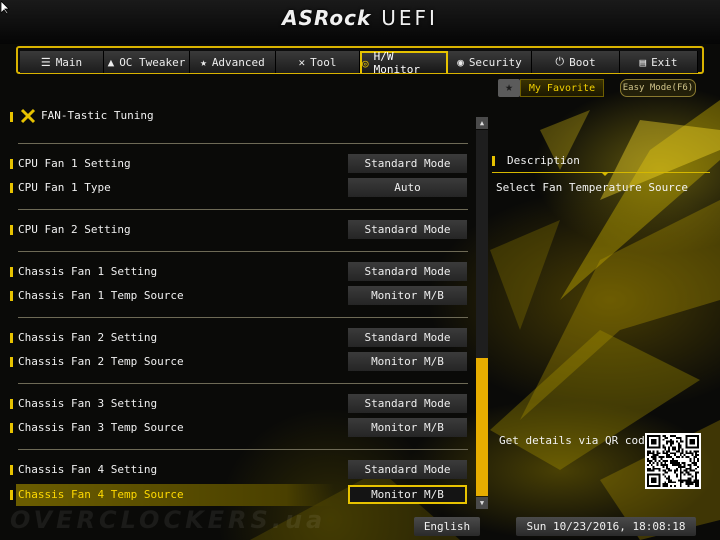  Describe the element at coordinates (235, 362) in the screenshot. I see `setting-row: Chassis Fan 2 Temp Source Monitor M/B` at that location.